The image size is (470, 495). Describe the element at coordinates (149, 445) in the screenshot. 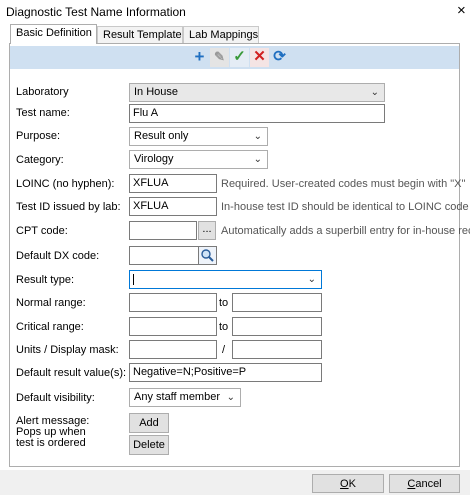

I see `alert-delete-button: Delete` at that location.